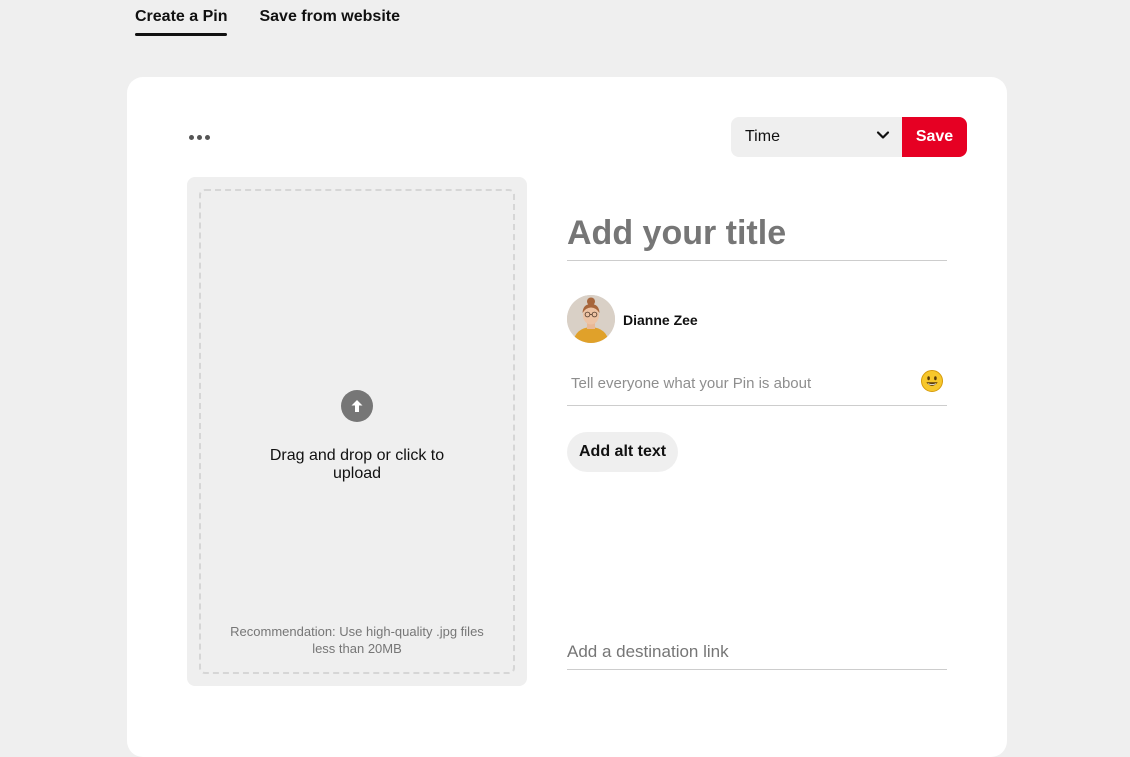 Image resolution: width=1130 pixels, height=757 pixels. What do you see at coordinates (357, 406) in the screenshot?
I see `upload-arrow-icon` at bounding box center [357, 406].